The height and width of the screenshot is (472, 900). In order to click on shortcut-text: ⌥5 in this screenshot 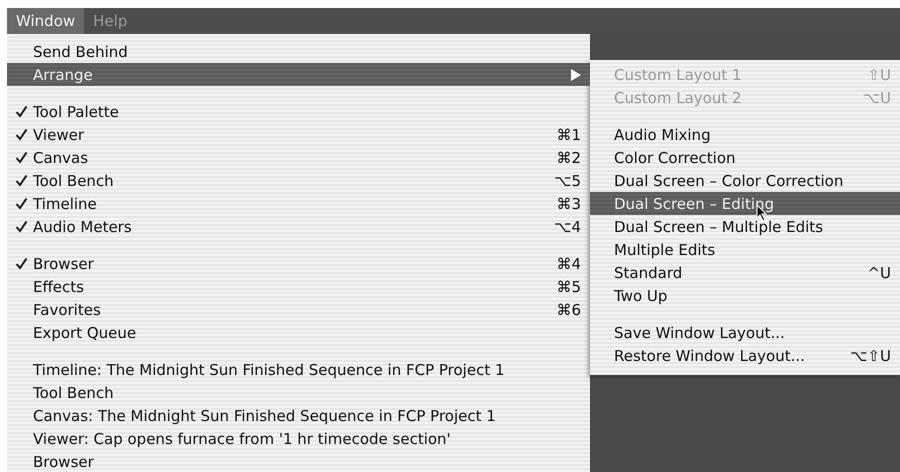, I will do `click(567, 181)`.